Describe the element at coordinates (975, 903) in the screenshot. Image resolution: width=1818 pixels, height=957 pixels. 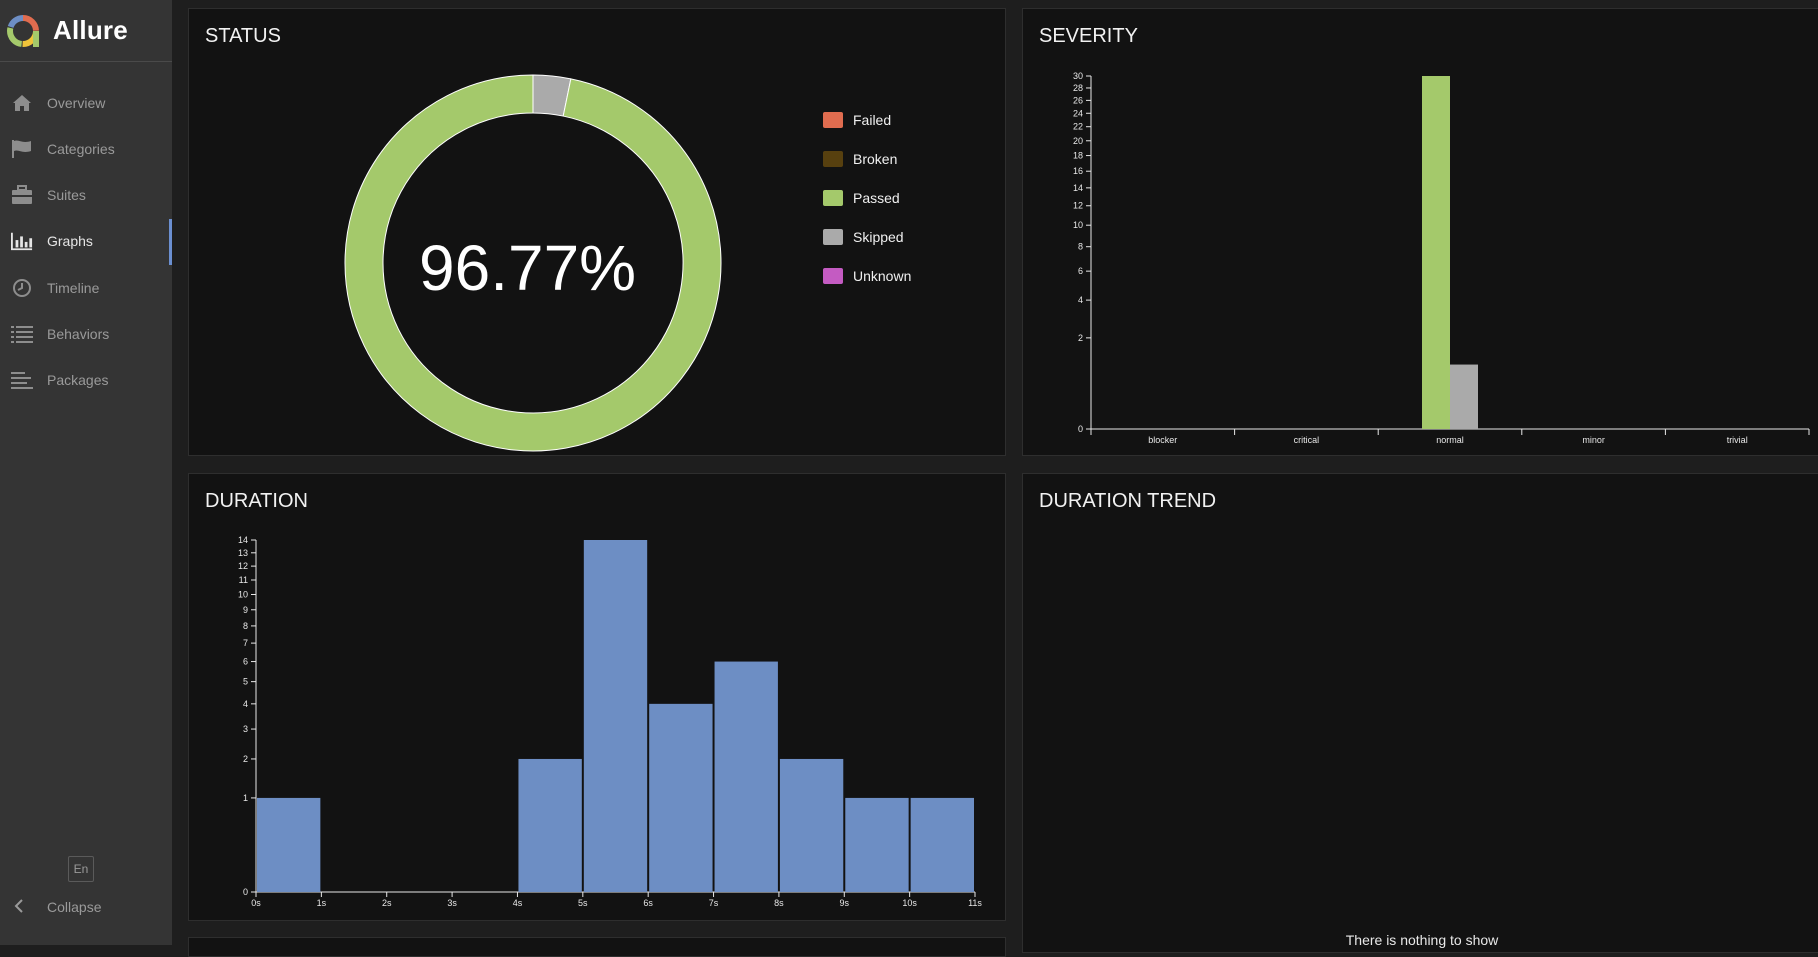
I see `x-tick-label: 11s` at that location.